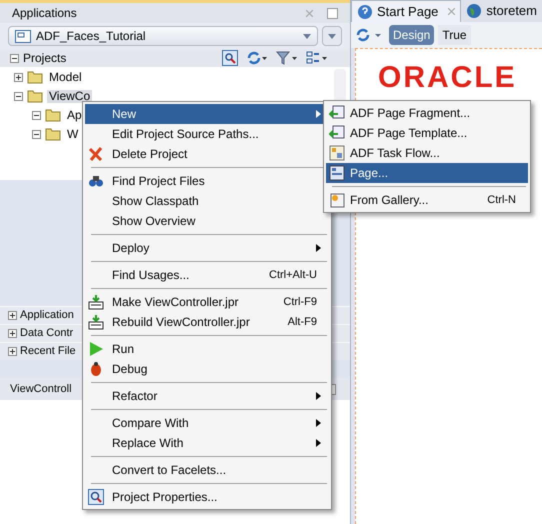 Image resolution: width=542 pixels, height=524 pixels. What do you see at coordinates (257, 58) in the screenshot?
I see `sync-icon` at bounding box center [257, 58].